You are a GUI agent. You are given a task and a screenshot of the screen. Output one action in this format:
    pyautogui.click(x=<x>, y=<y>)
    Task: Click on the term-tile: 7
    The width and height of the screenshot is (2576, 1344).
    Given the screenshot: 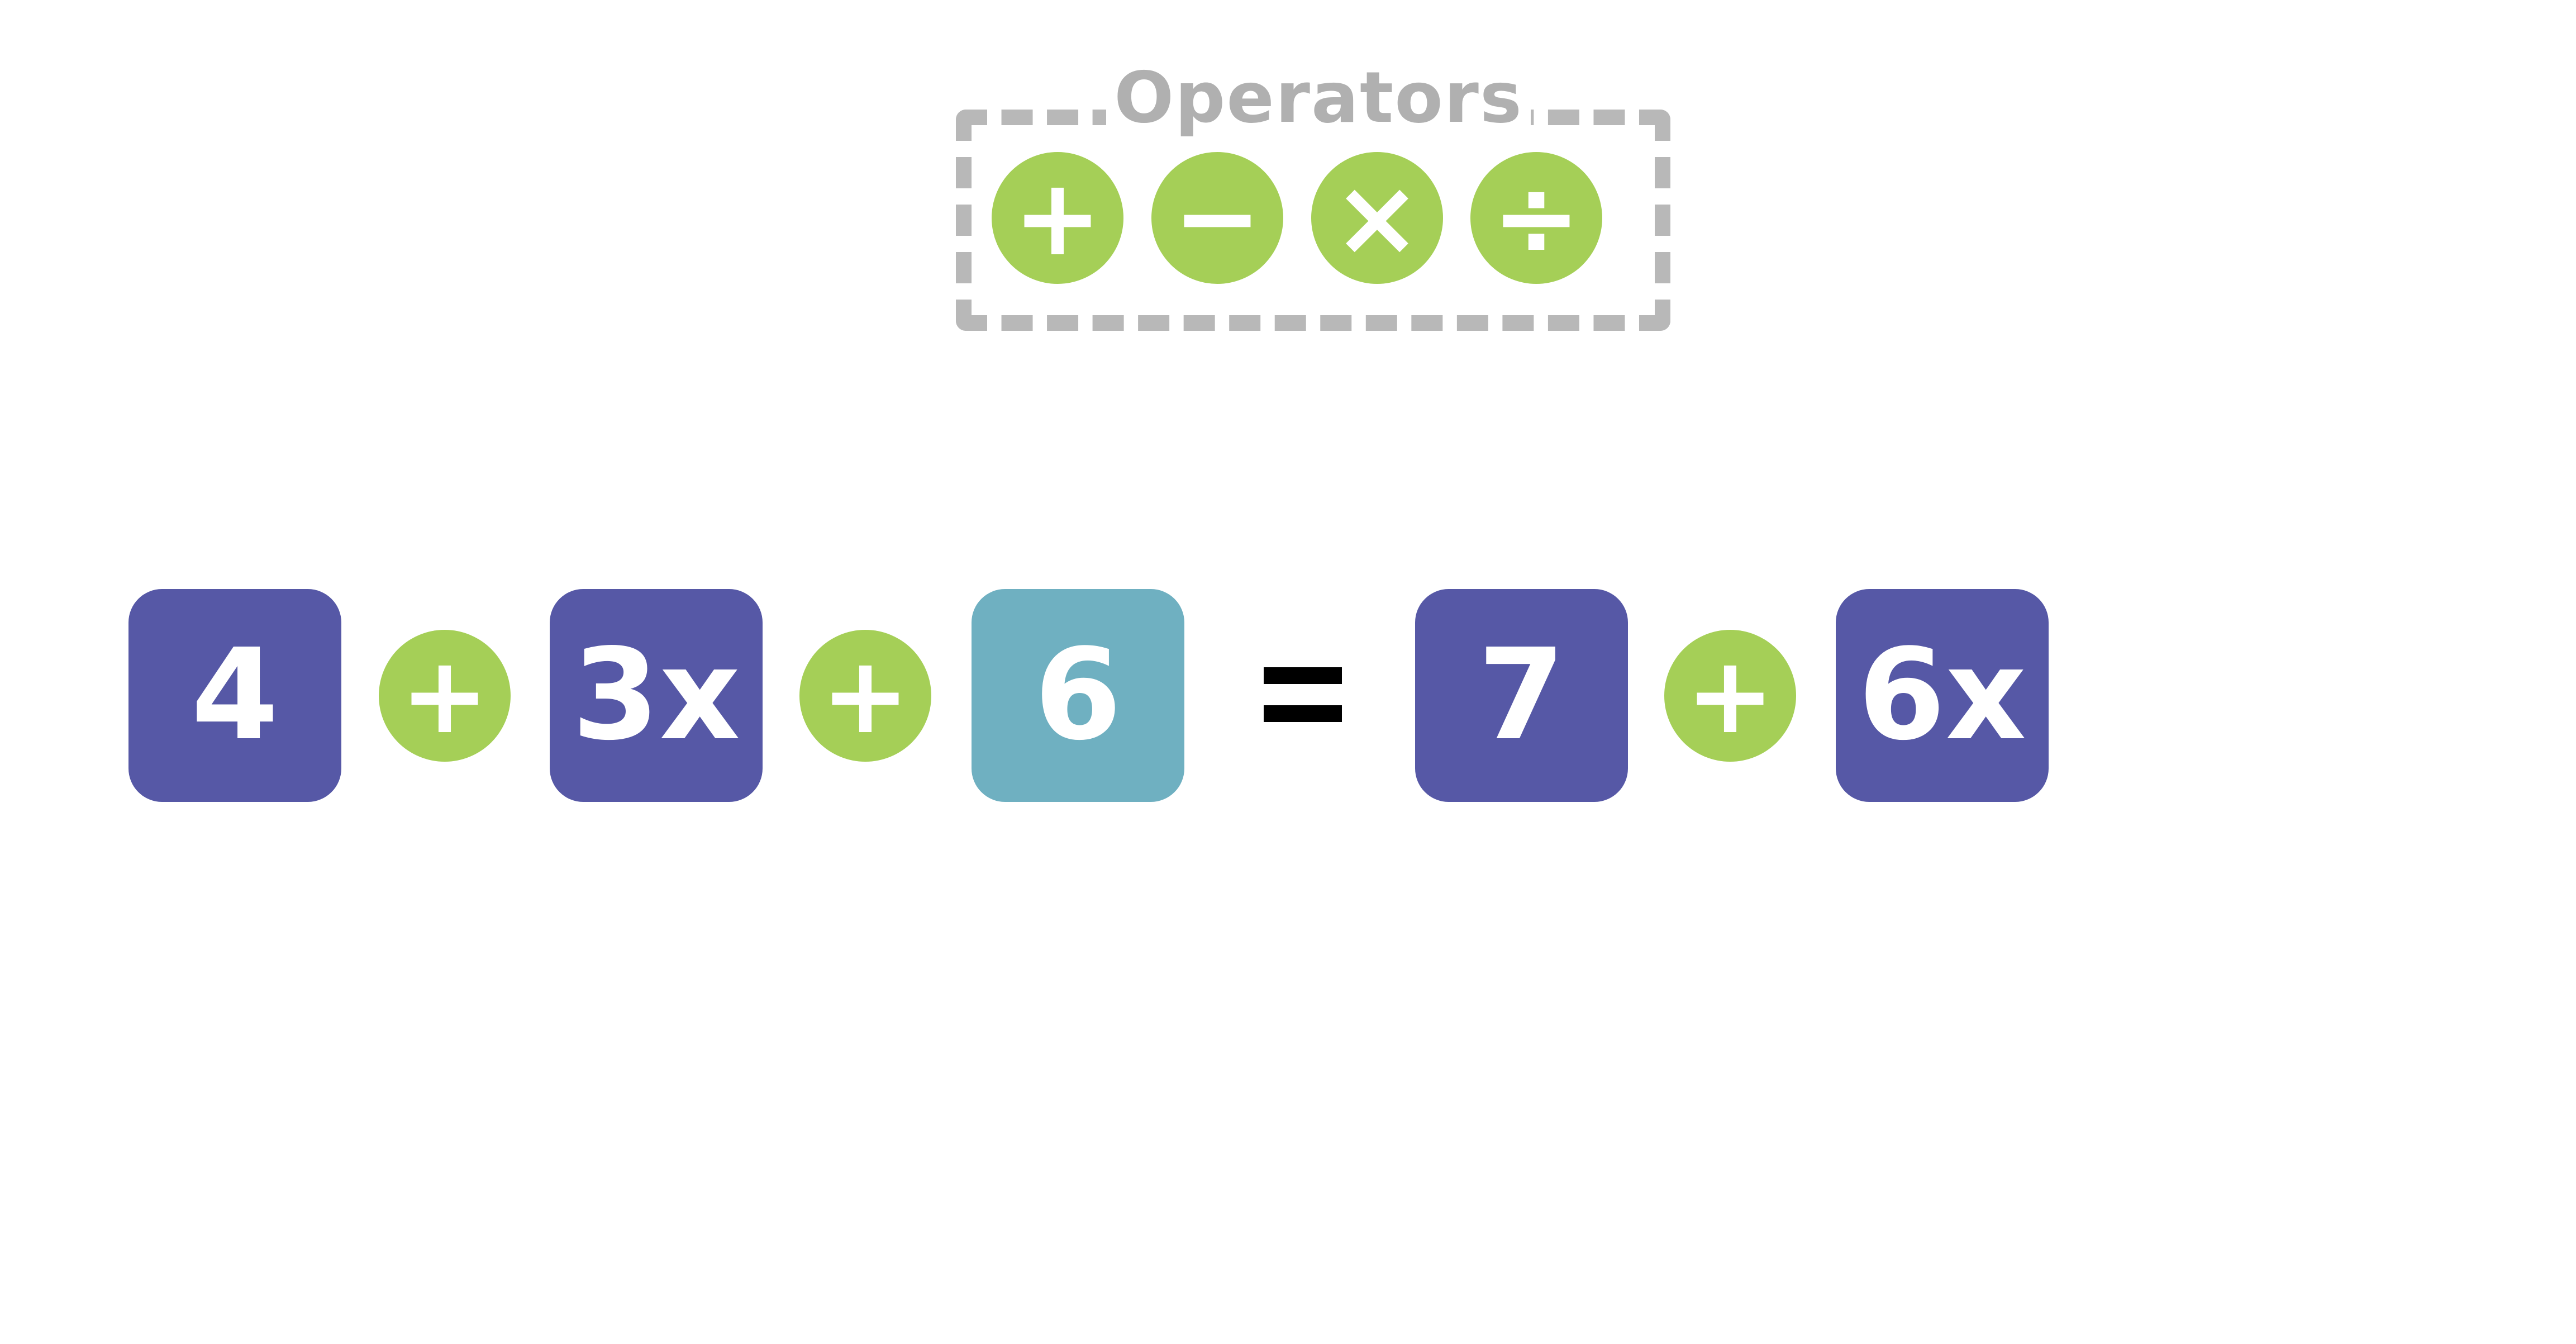 What is the action you would take?
    pyautogui.click(x=1521, y=696)
    